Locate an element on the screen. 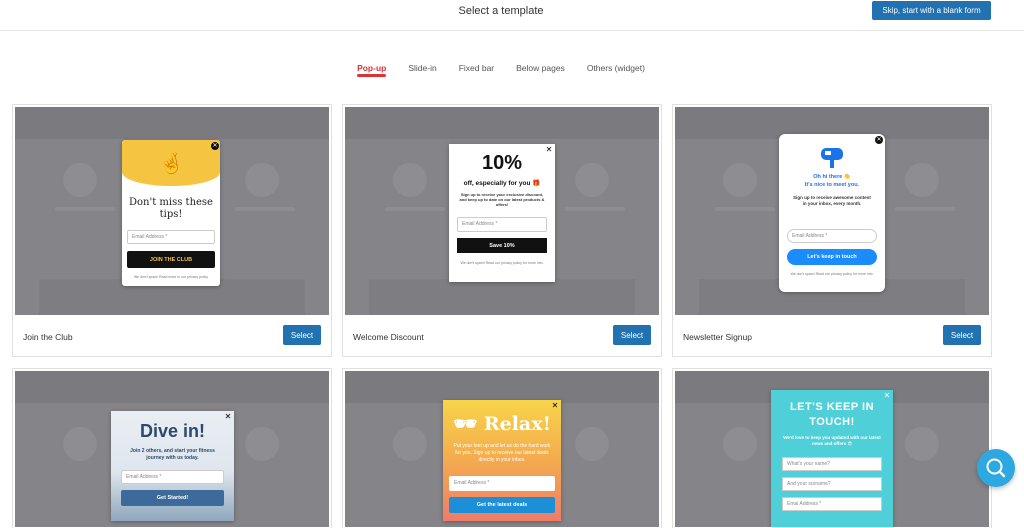  tab-below-pages: Below pages is located at coordinates (540, 71).